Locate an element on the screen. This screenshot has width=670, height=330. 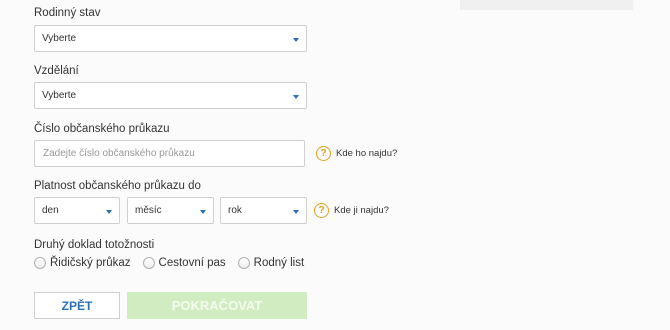
id-card-number-label: Číslo občanského průkazu is located at coordinates (102, 129).